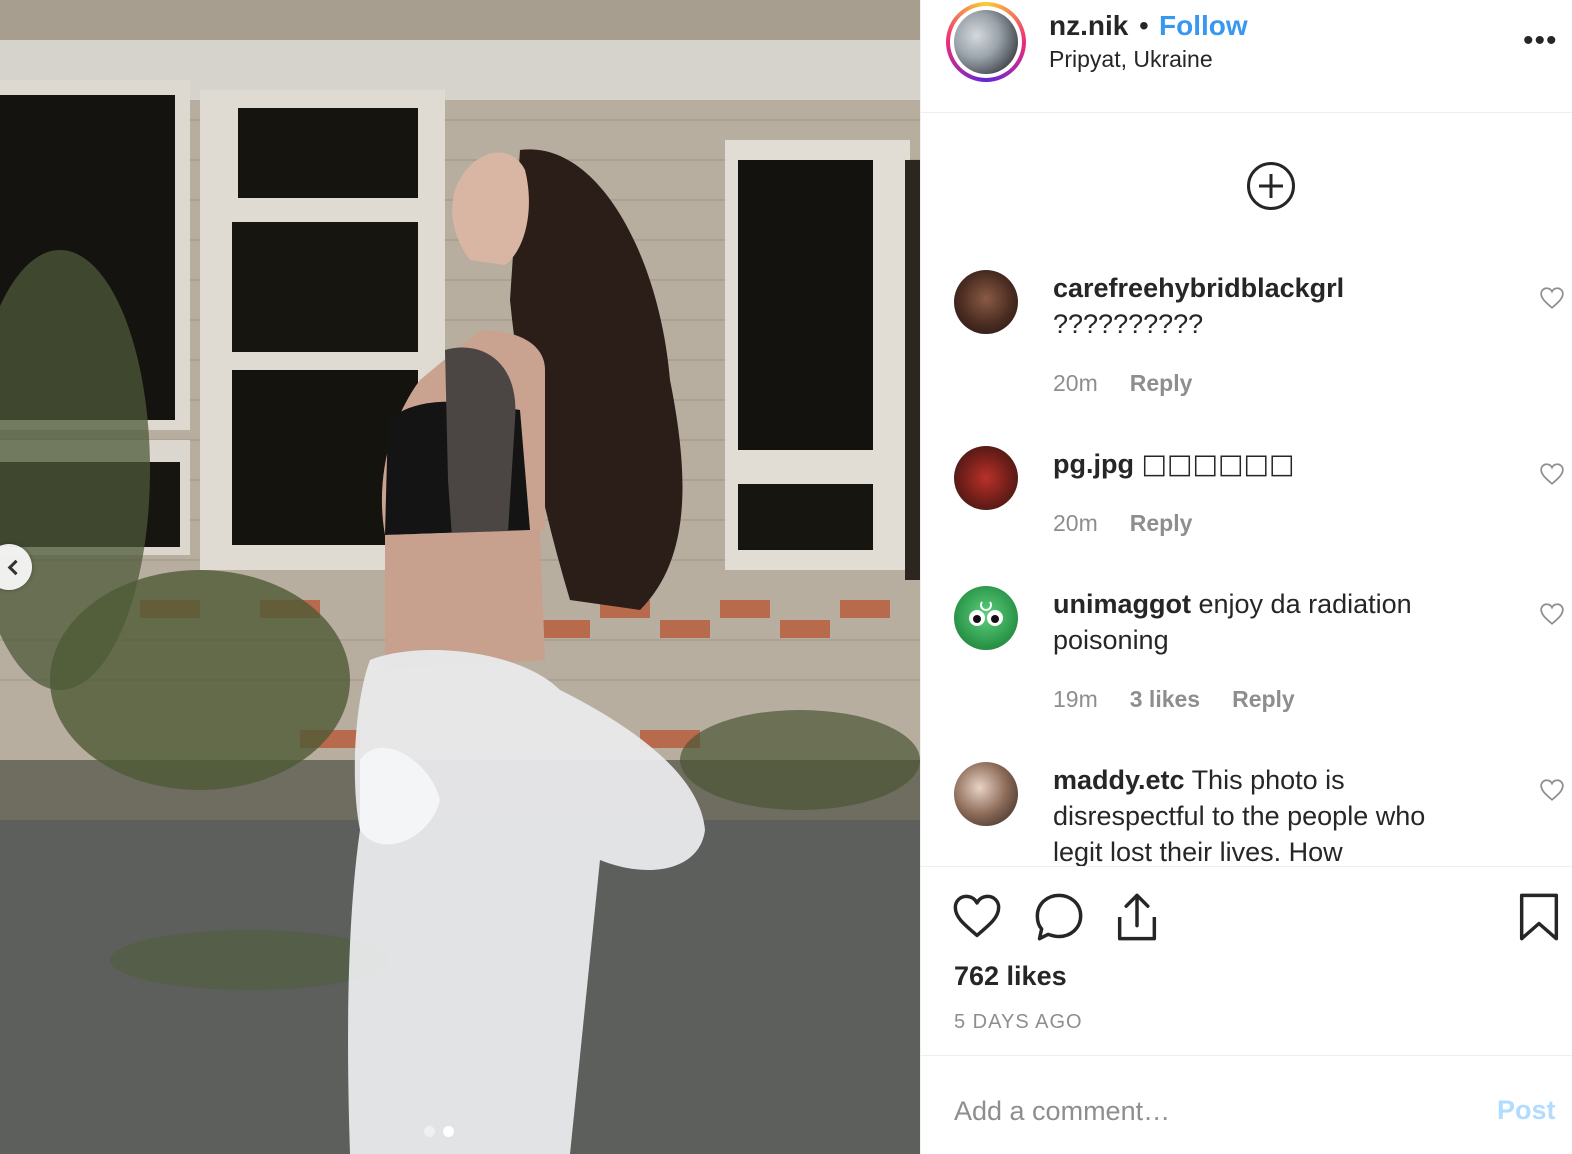 The height and width of the screenshot is (1154, 1572). What do you see at coordinates (1059, 917) in the screenshot?
I see `comment-icon` at bounding box center [1059, 917].